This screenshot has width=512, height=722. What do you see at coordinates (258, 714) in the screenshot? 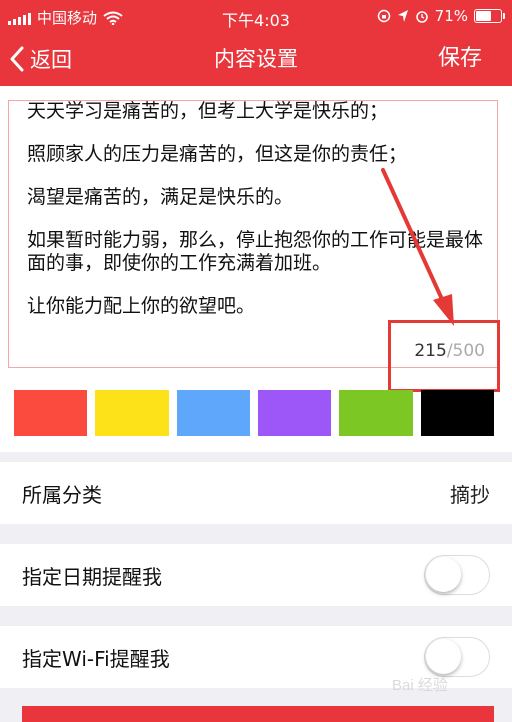
I see `bottom-action-button` at bounding box center [258, 714].